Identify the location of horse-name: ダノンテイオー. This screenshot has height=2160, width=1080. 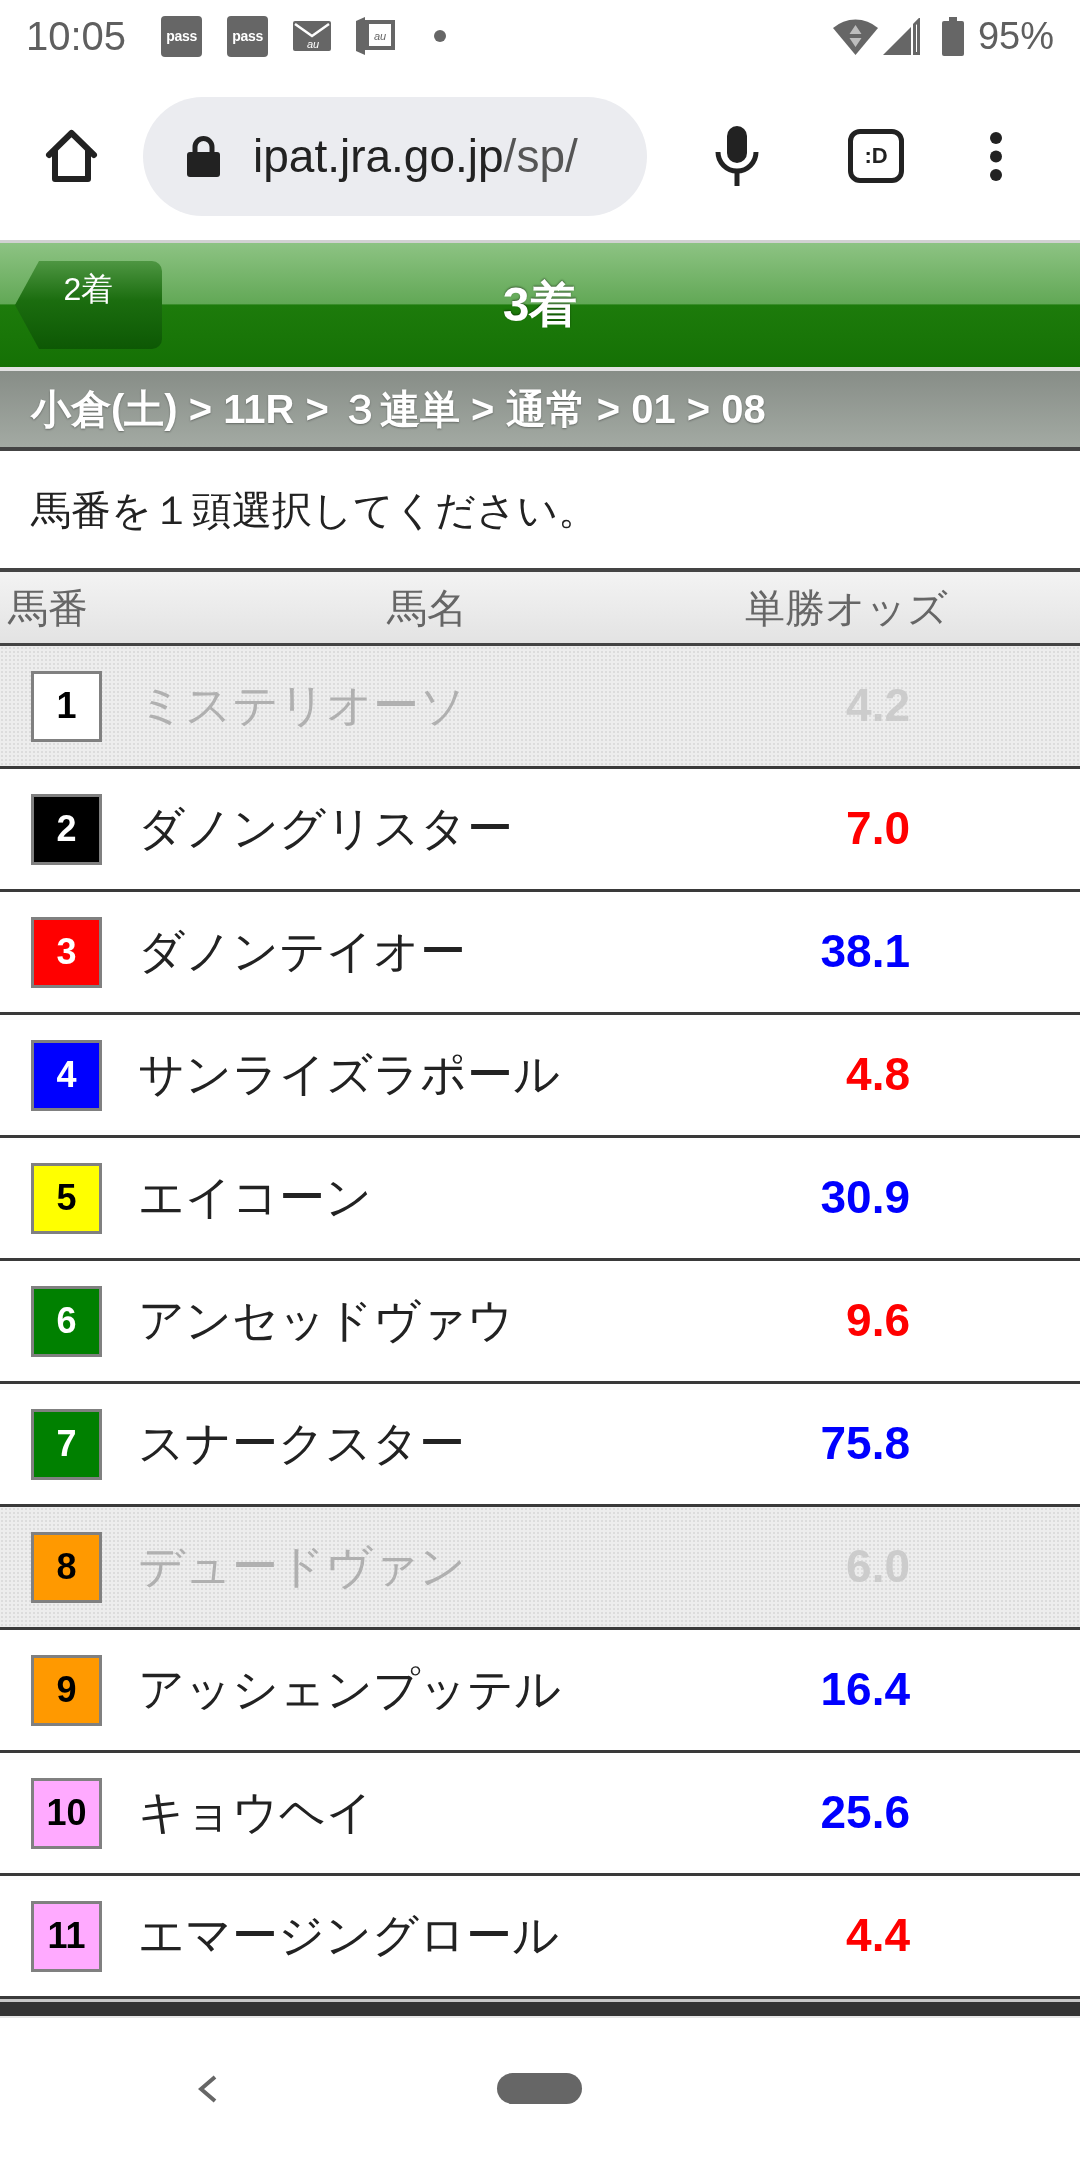
(302, 952).